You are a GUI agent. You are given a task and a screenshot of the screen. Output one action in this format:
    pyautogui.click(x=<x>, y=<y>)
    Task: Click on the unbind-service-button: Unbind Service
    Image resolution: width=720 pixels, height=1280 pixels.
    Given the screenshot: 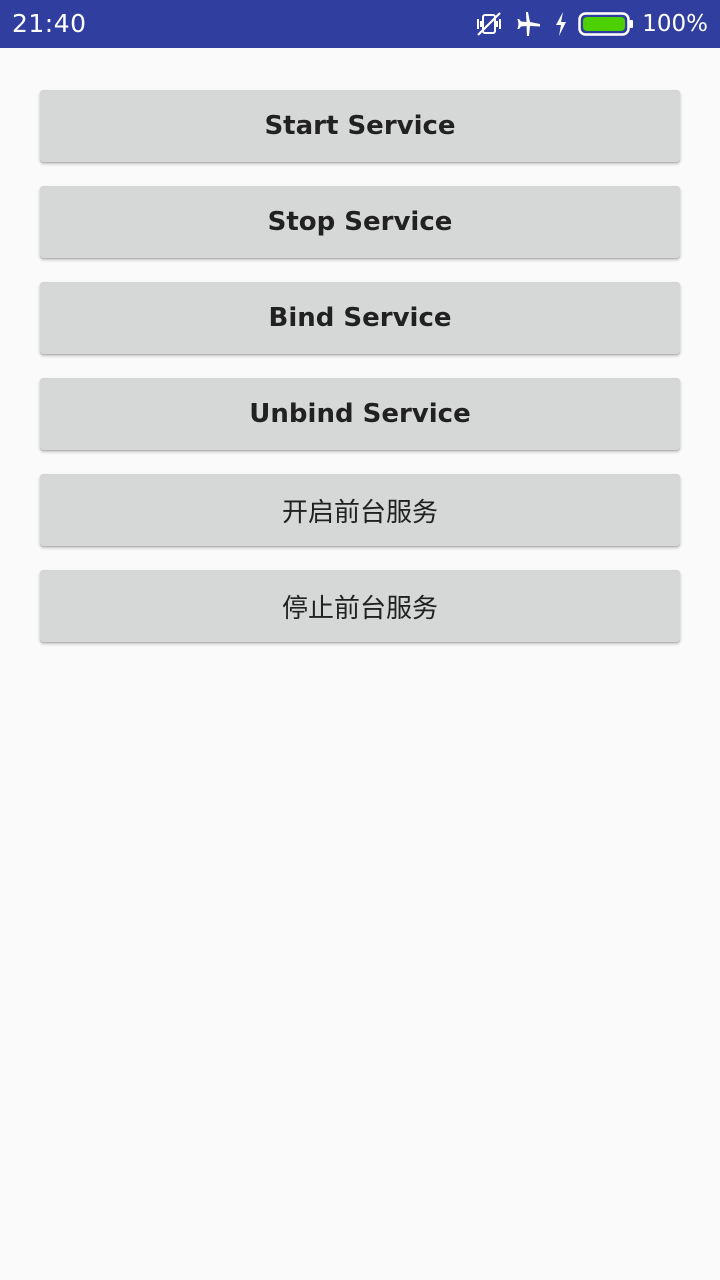 What is the action you would take?
    pyautogui.click(x=360, y=414)
    